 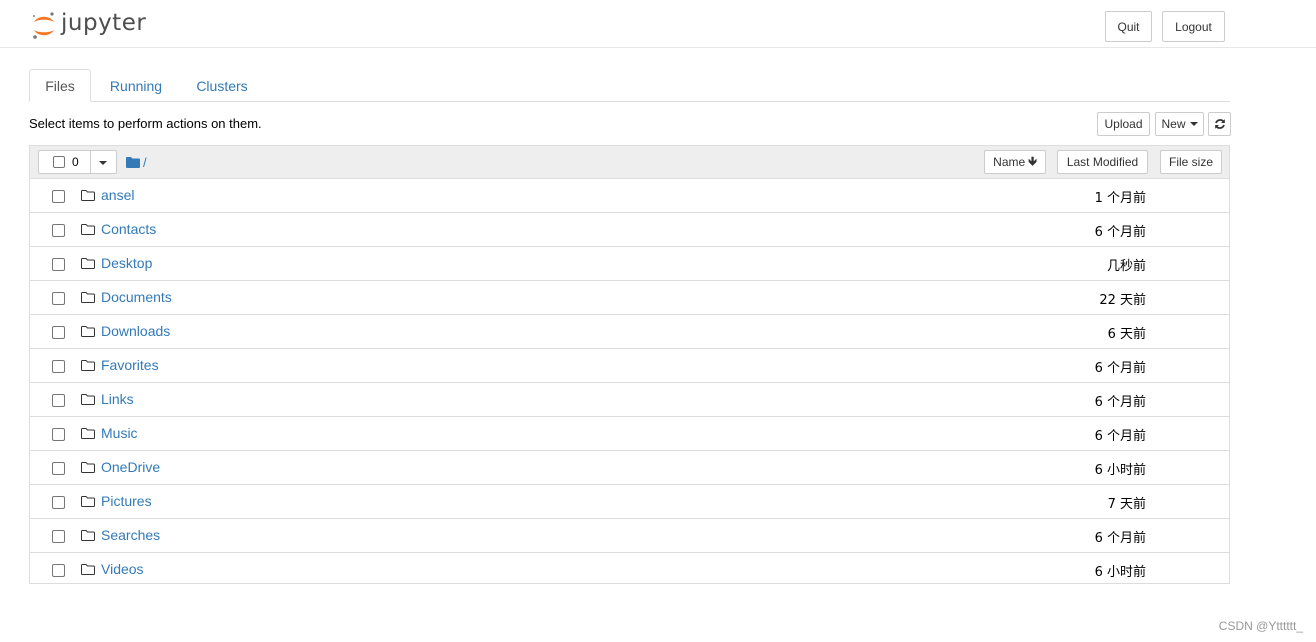 What do you see at coordinates (60, 85) in the screenshot?
I see `tab-files: Files` at bounding box center [60, 85].